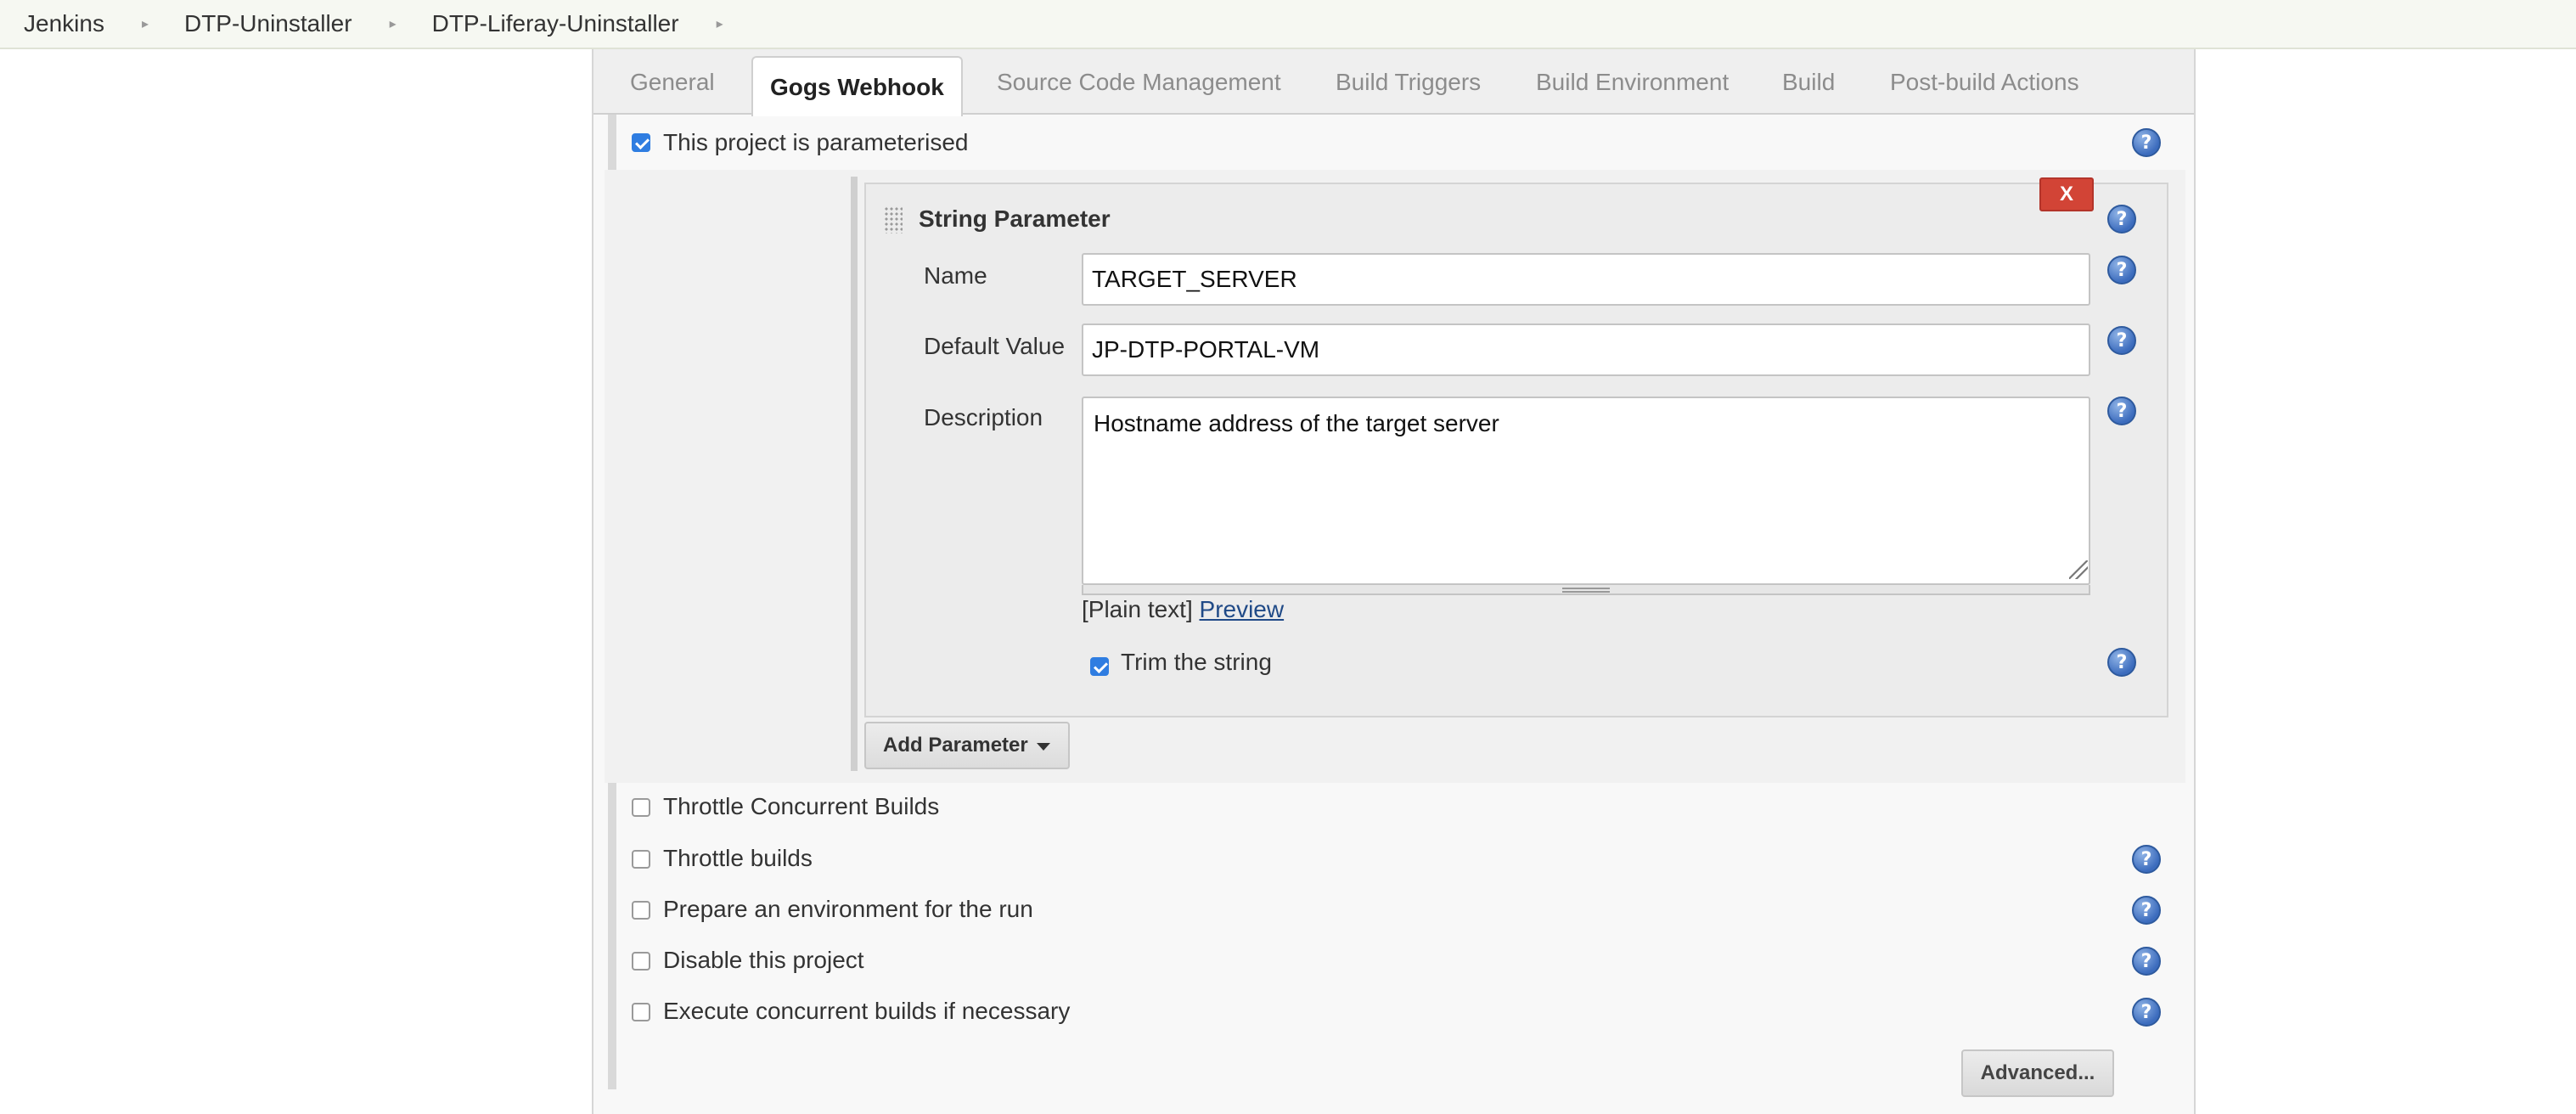  What do you see at coordinates (555, 23) in the screenshot?
I see `breadcrumb-item-dtp-liferay-uninstaller: DTP-Liferay-Uninstaller` at bounding box center [555, 23].